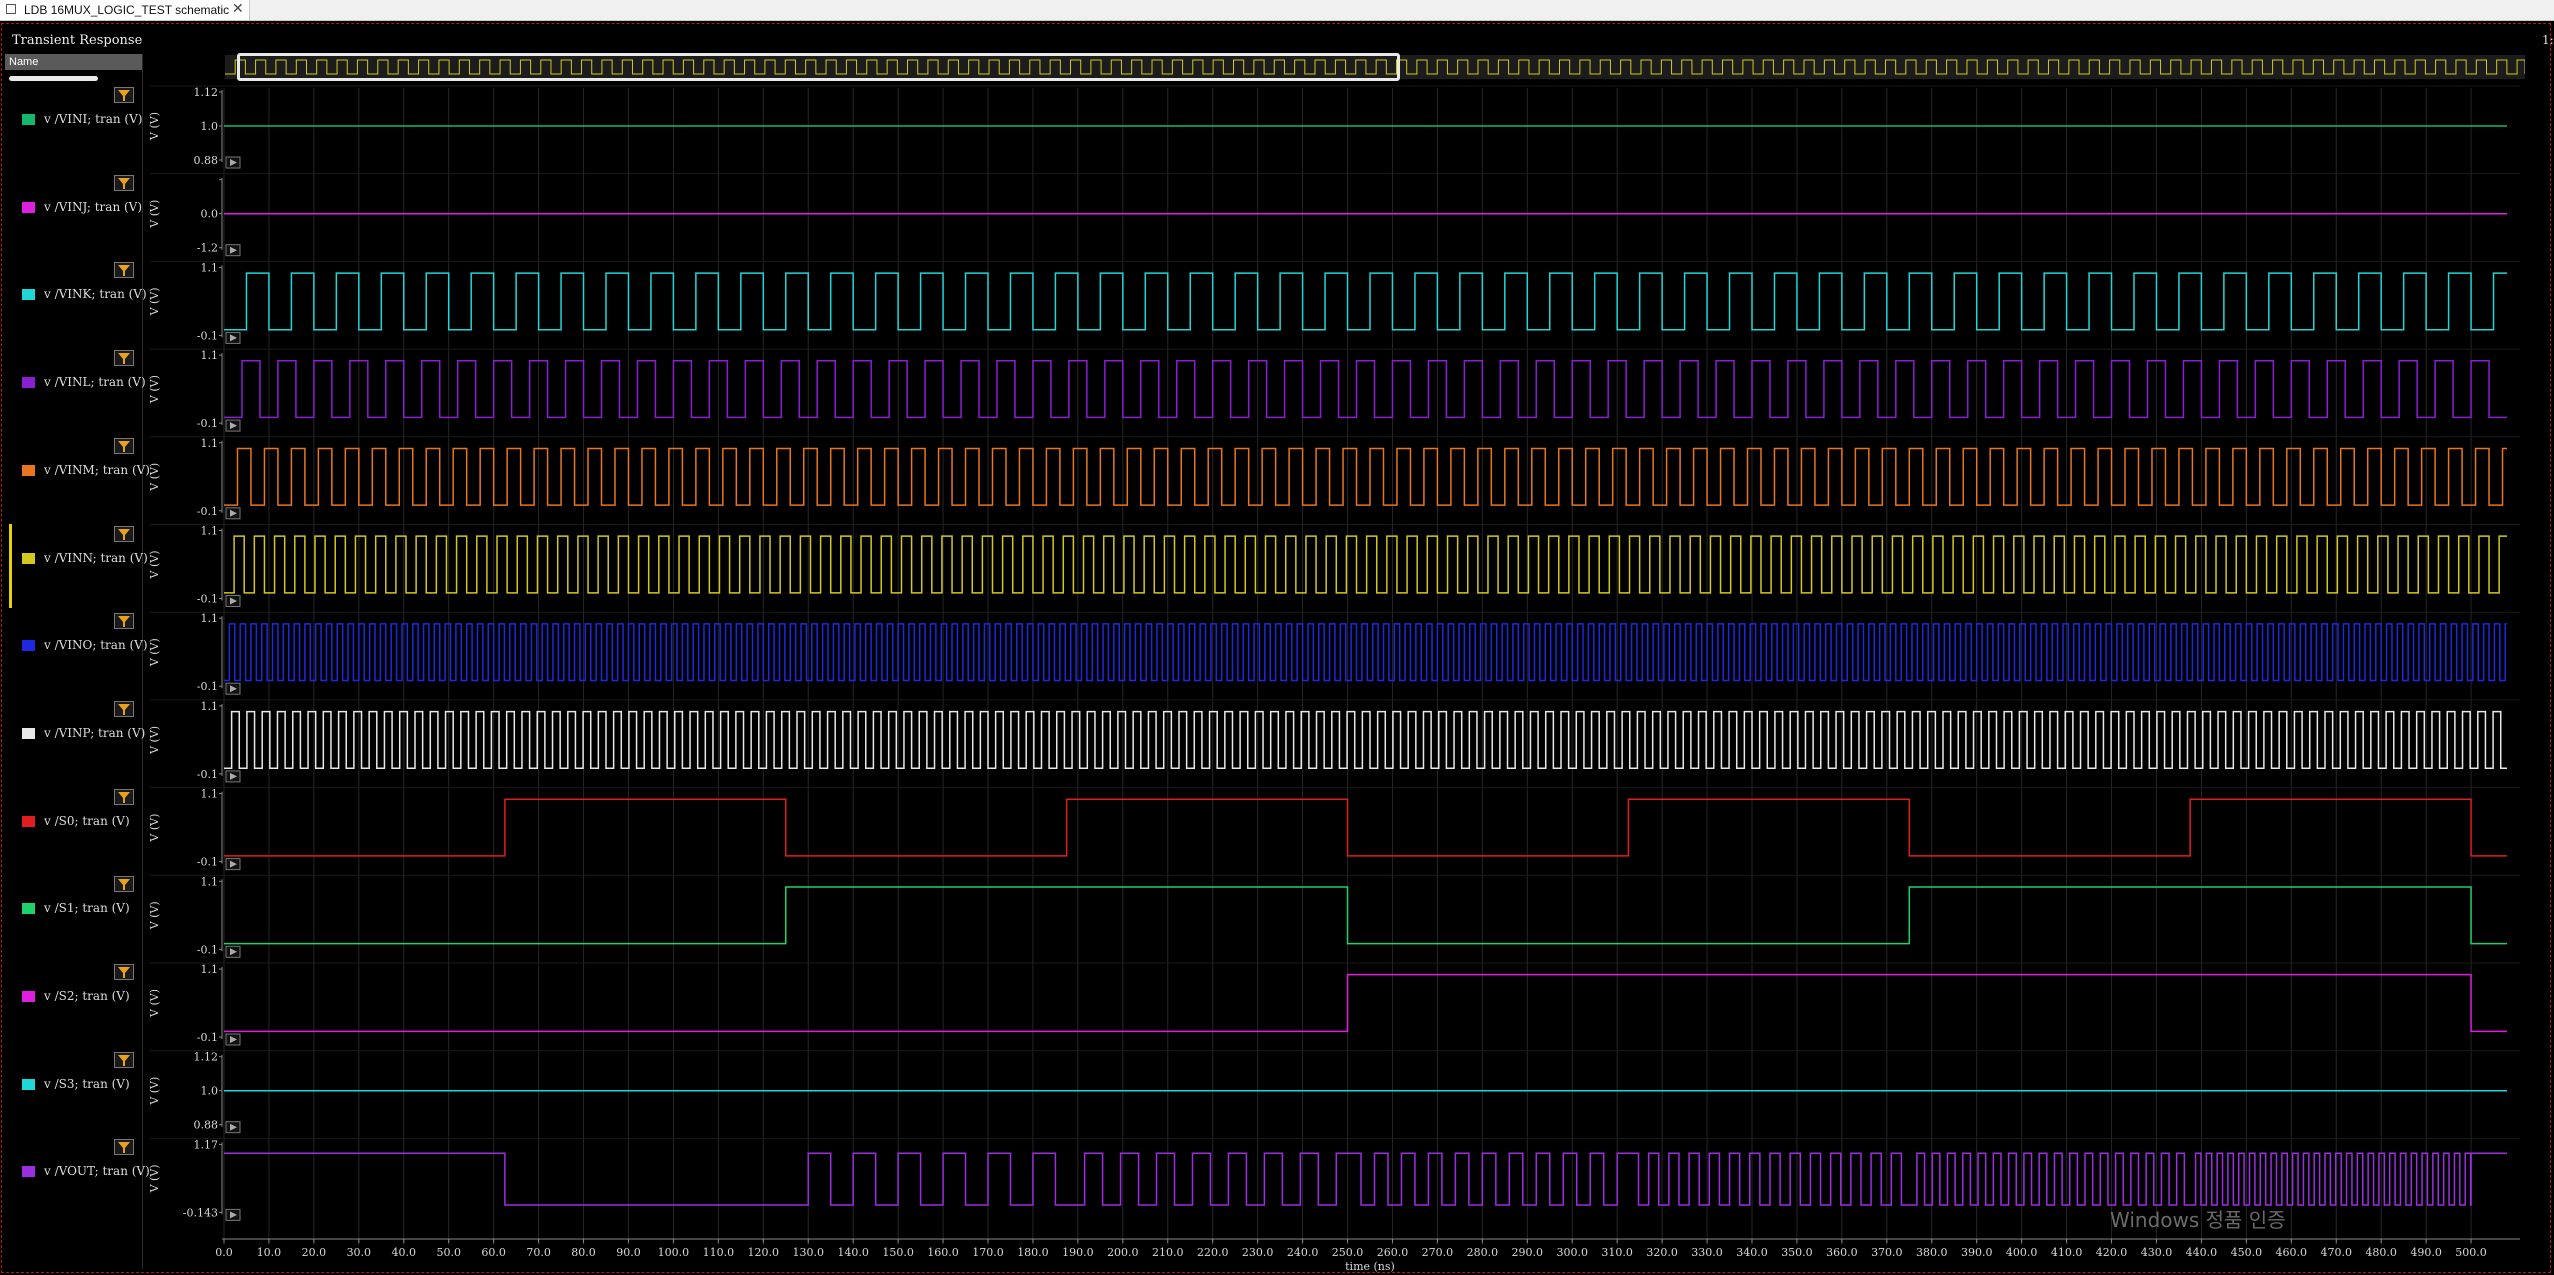  I want to click on y-tick-label: 1.17, so click(206, 1144).